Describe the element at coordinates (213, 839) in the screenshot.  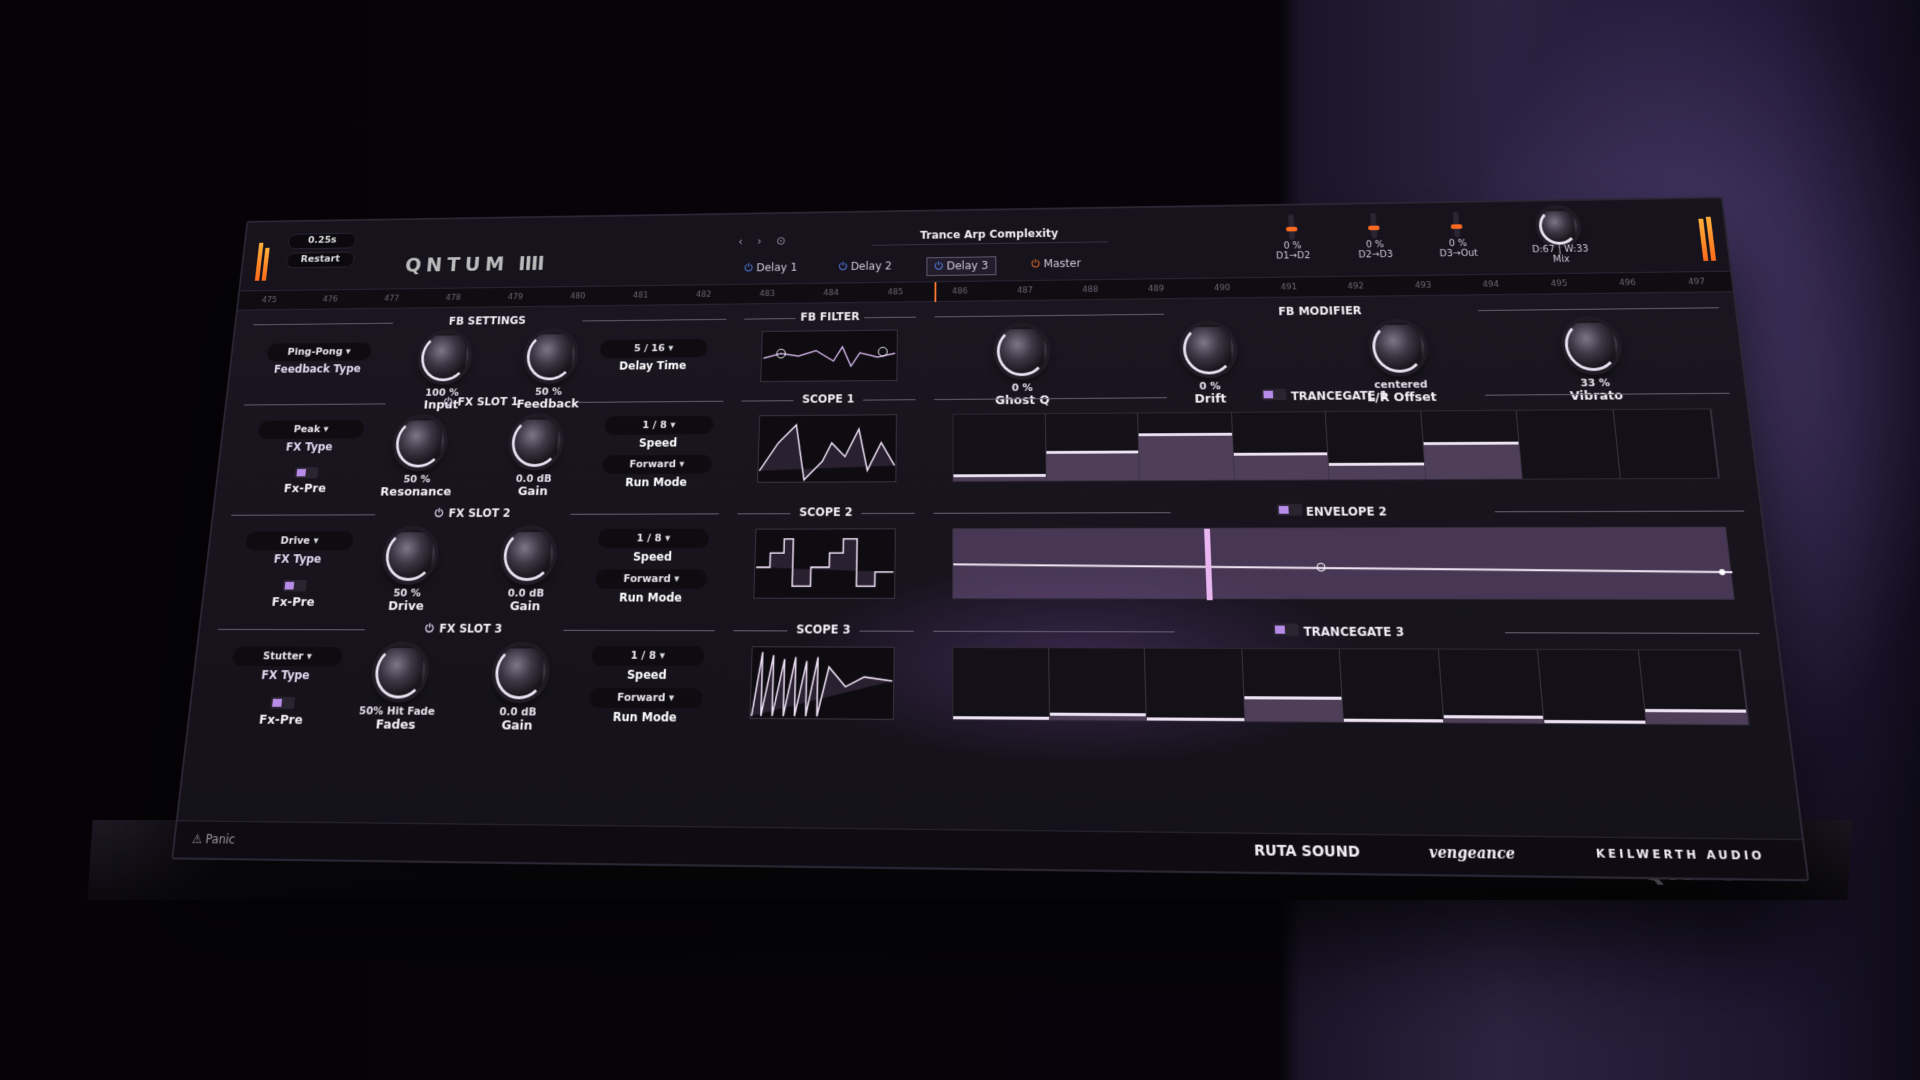
I see `panic-button: ⚠ Panic` at that location.